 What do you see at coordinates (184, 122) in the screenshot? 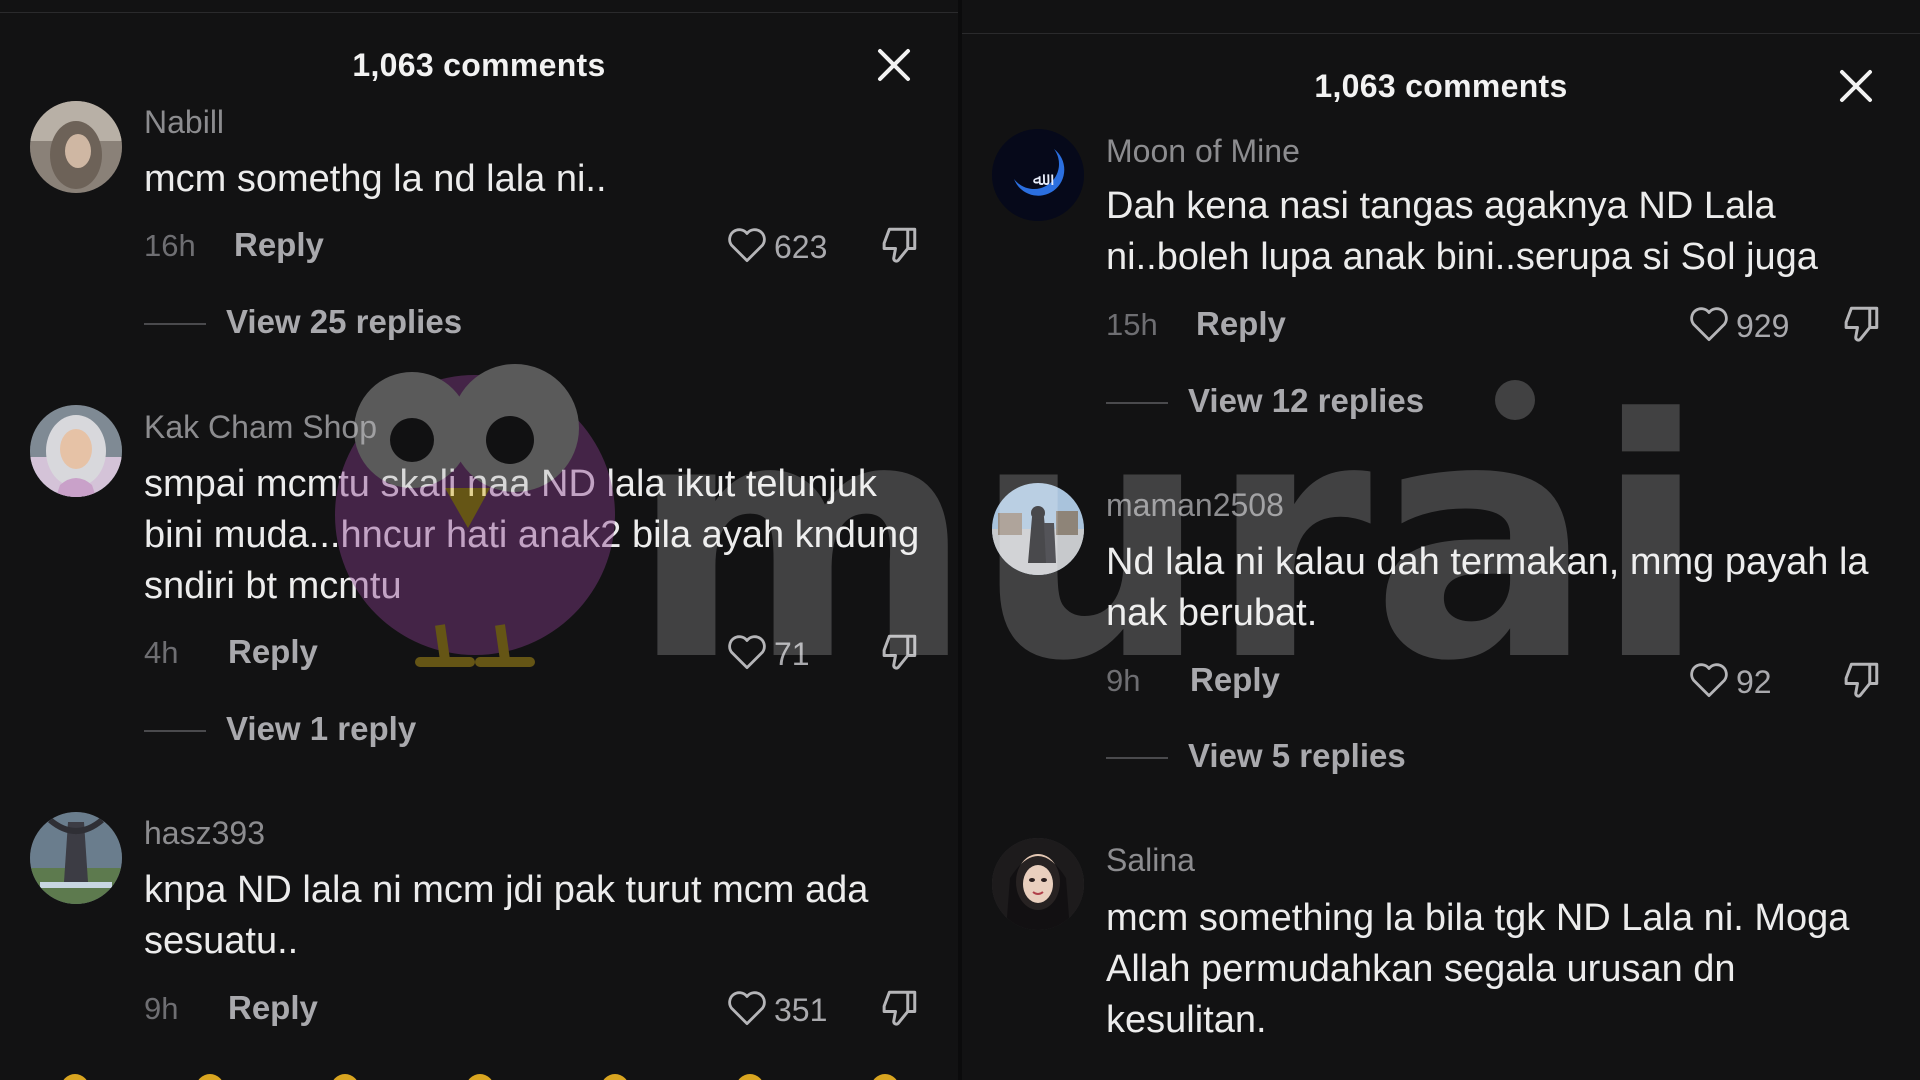
I see `username: Nabill` at bounding box center [184, 122].